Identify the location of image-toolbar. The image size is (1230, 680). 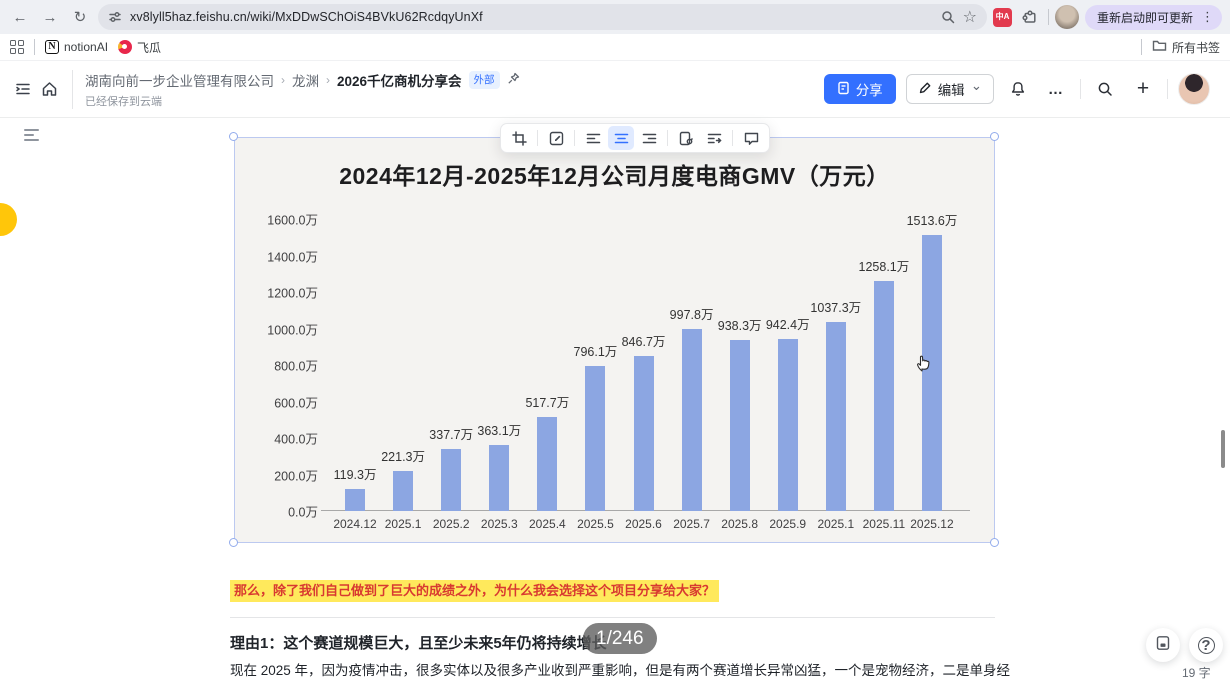
(635, 138).